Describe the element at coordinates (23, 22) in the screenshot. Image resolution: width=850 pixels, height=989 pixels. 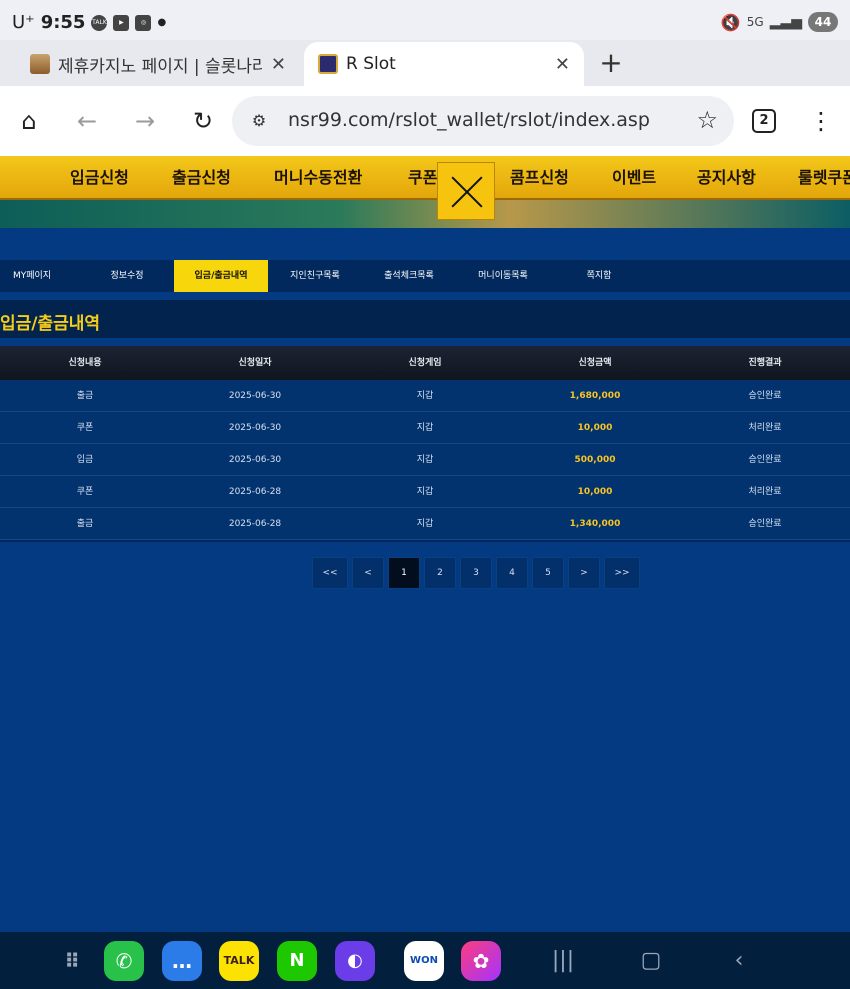
I see `carrier-label: U⁺` at that location.